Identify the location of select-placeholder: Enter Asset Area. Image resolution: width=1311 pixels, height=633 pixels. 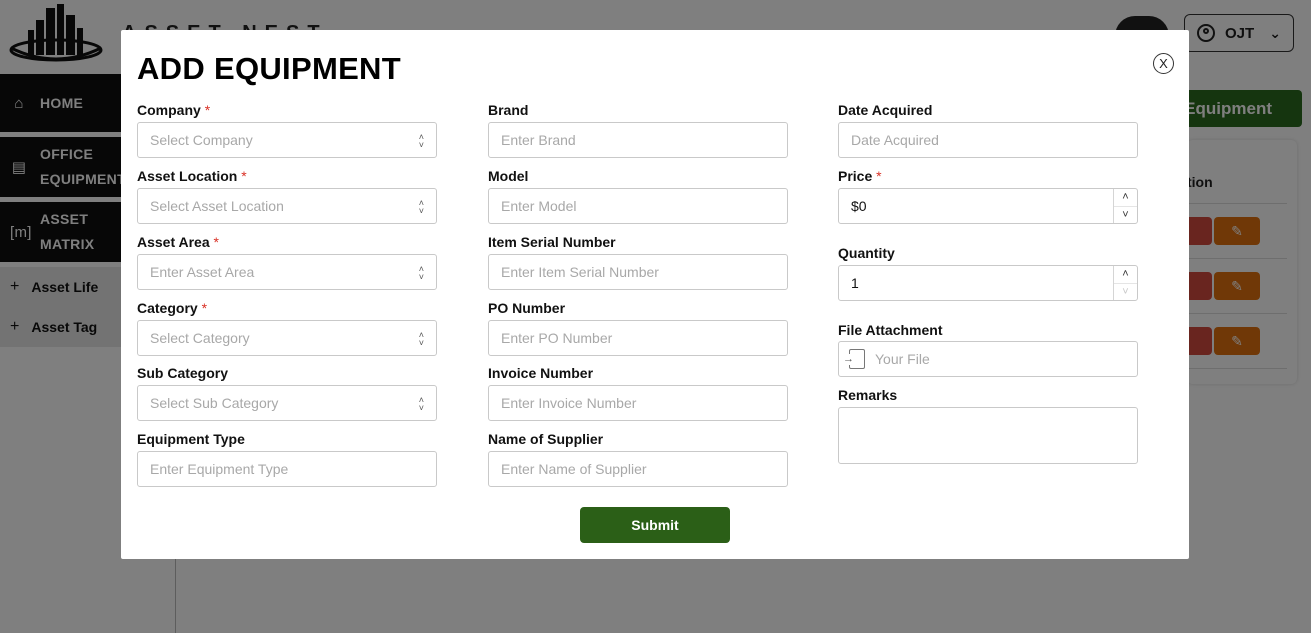
(202, 272).